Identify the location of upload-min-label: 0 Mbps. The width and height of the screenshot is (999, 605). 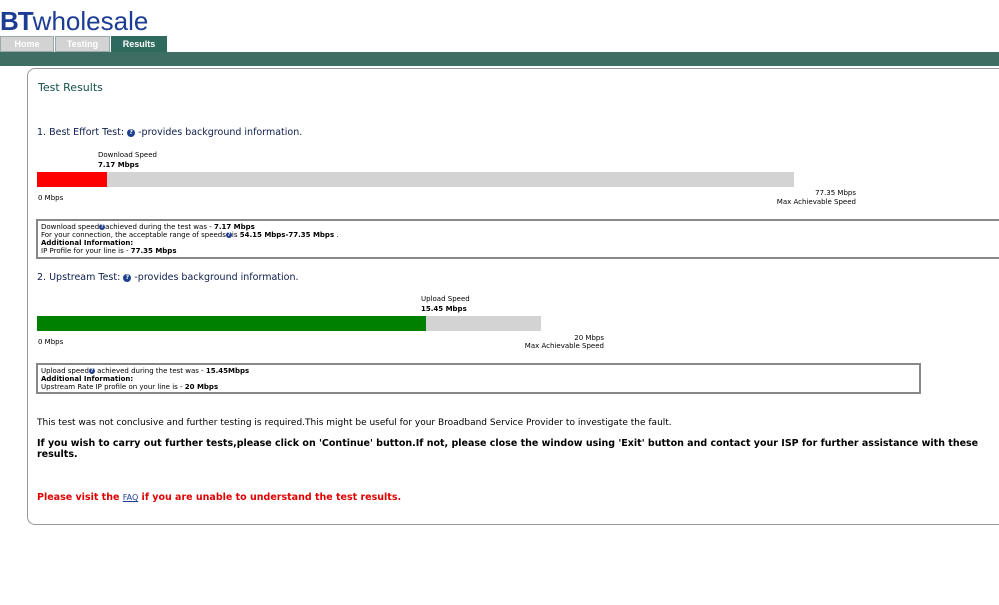
(51, 342).